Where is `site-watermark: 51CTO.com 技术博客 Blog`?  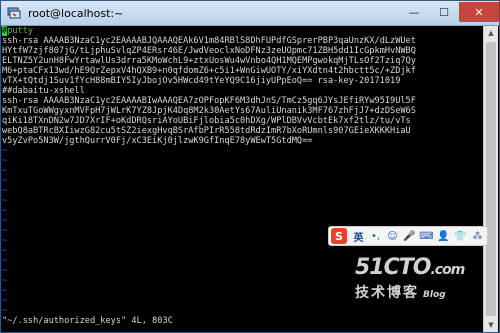
site-watermark: 51CTO.com 技术博客 Blog is located at coordinates (420, 285).